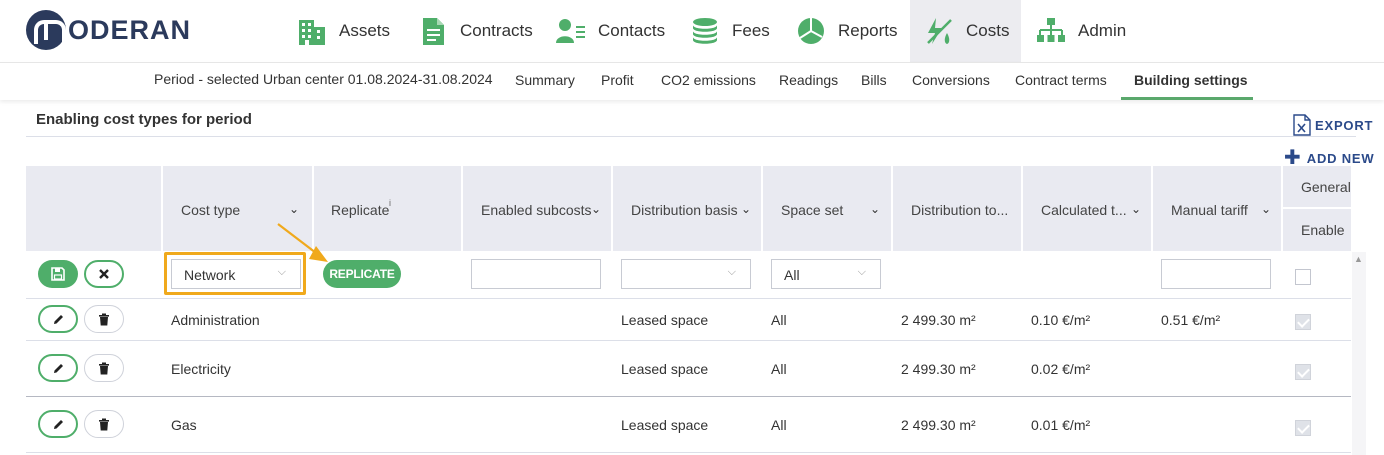 The image size is (1384, 455). Describe the element at coordinates (570, 31) in the screenshot. I see `contacts-icon` at that location.